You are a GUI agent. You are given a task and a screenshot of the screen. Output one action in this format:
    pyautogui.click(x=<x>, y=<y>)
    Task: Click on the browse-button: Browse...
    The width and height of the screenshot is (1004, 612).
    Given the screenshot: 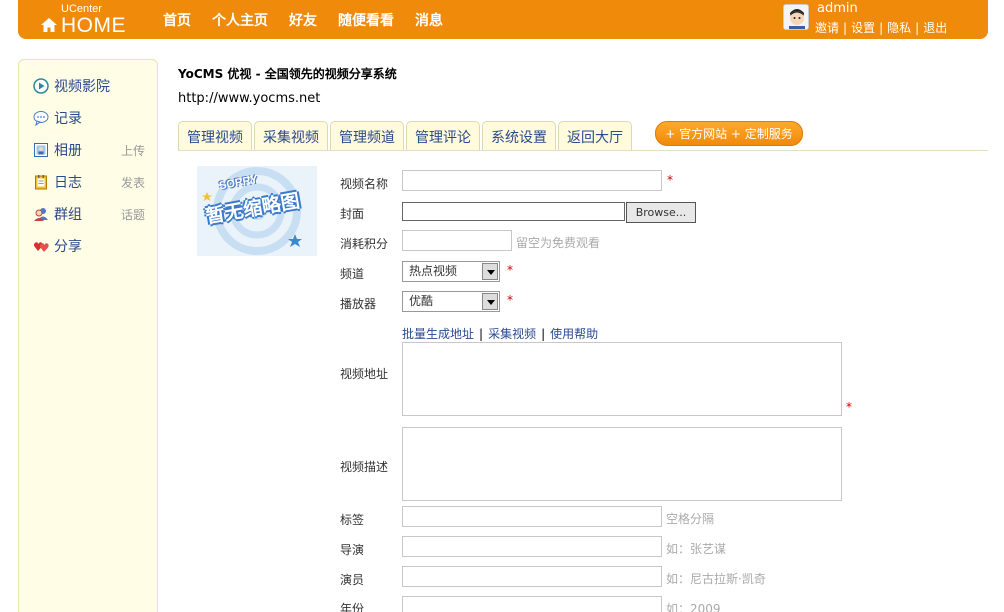 What is the action you would take?
    pyautogui.click(x=661, y=212)
    